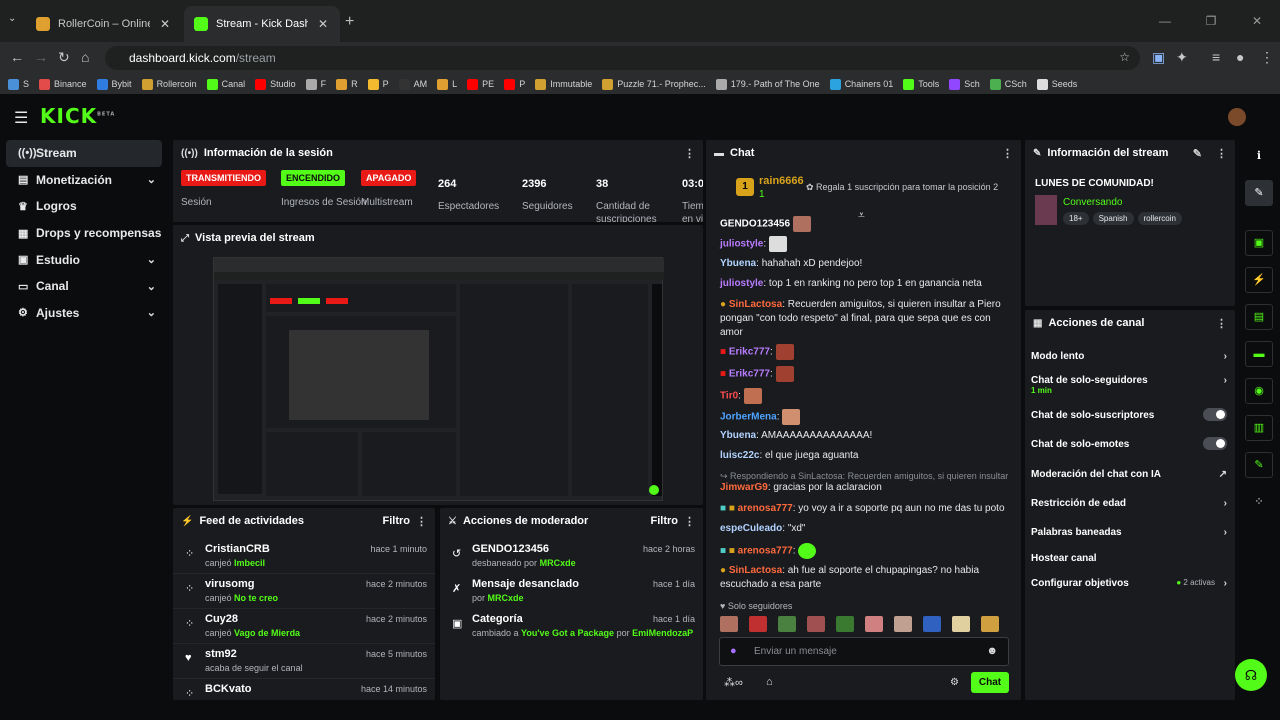 This screenshot has width=1280, height=720. I want to click on sidebar-item-ajustes: ⚙ Ajustes ⌄, so click(84, 313).